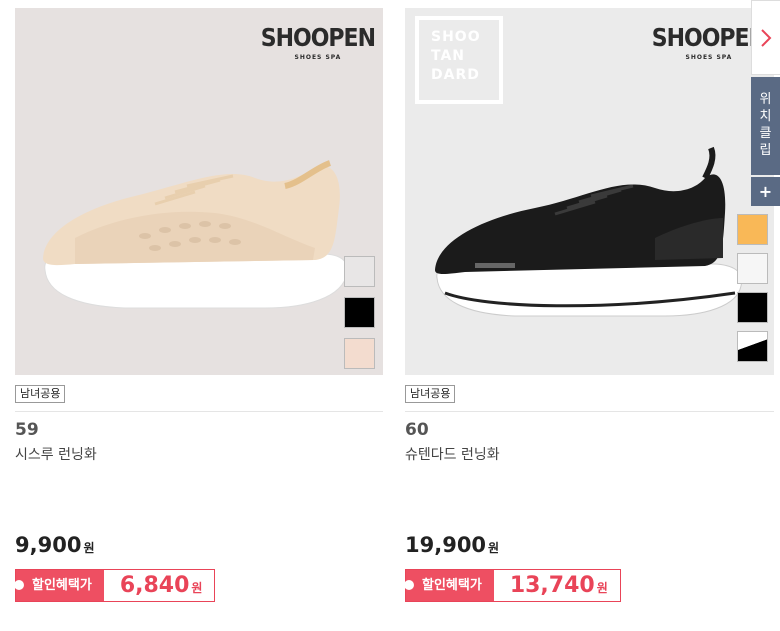 This screenshot has width=780, height=631. I want to click on wish-label-char: 클, so click(765, 133).